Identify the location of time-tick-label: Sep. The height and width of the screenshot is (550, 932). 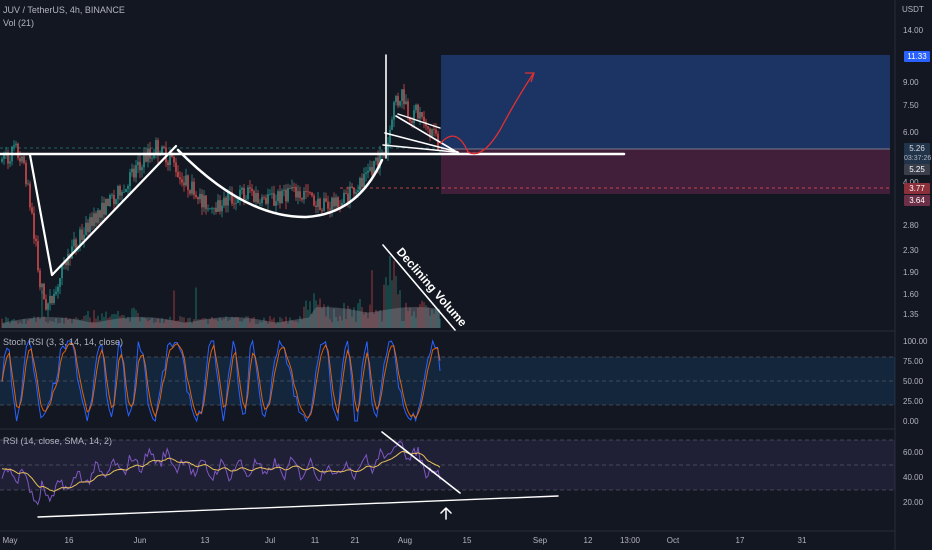
(540, 540).